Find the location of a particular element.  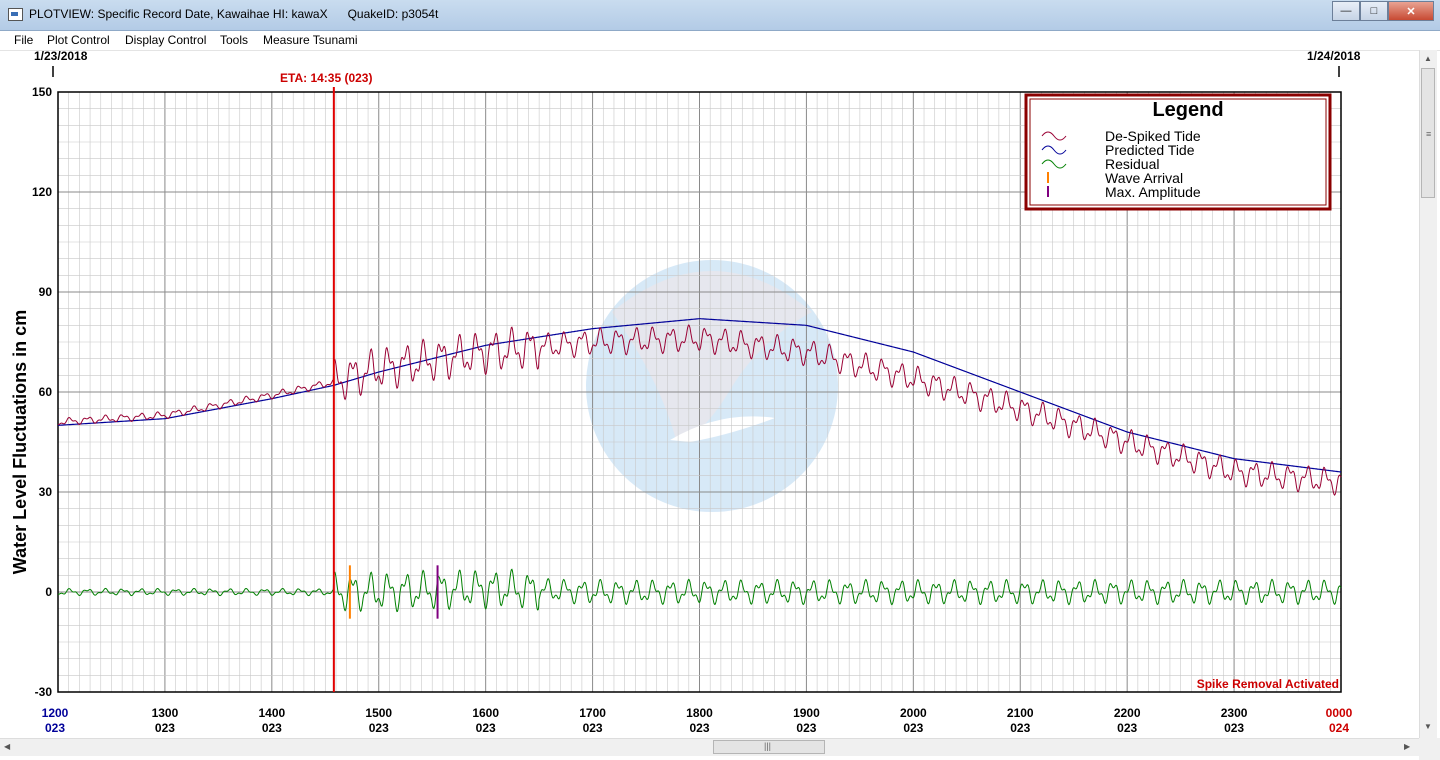

menu-file: File is located at coordinates (23, 40).